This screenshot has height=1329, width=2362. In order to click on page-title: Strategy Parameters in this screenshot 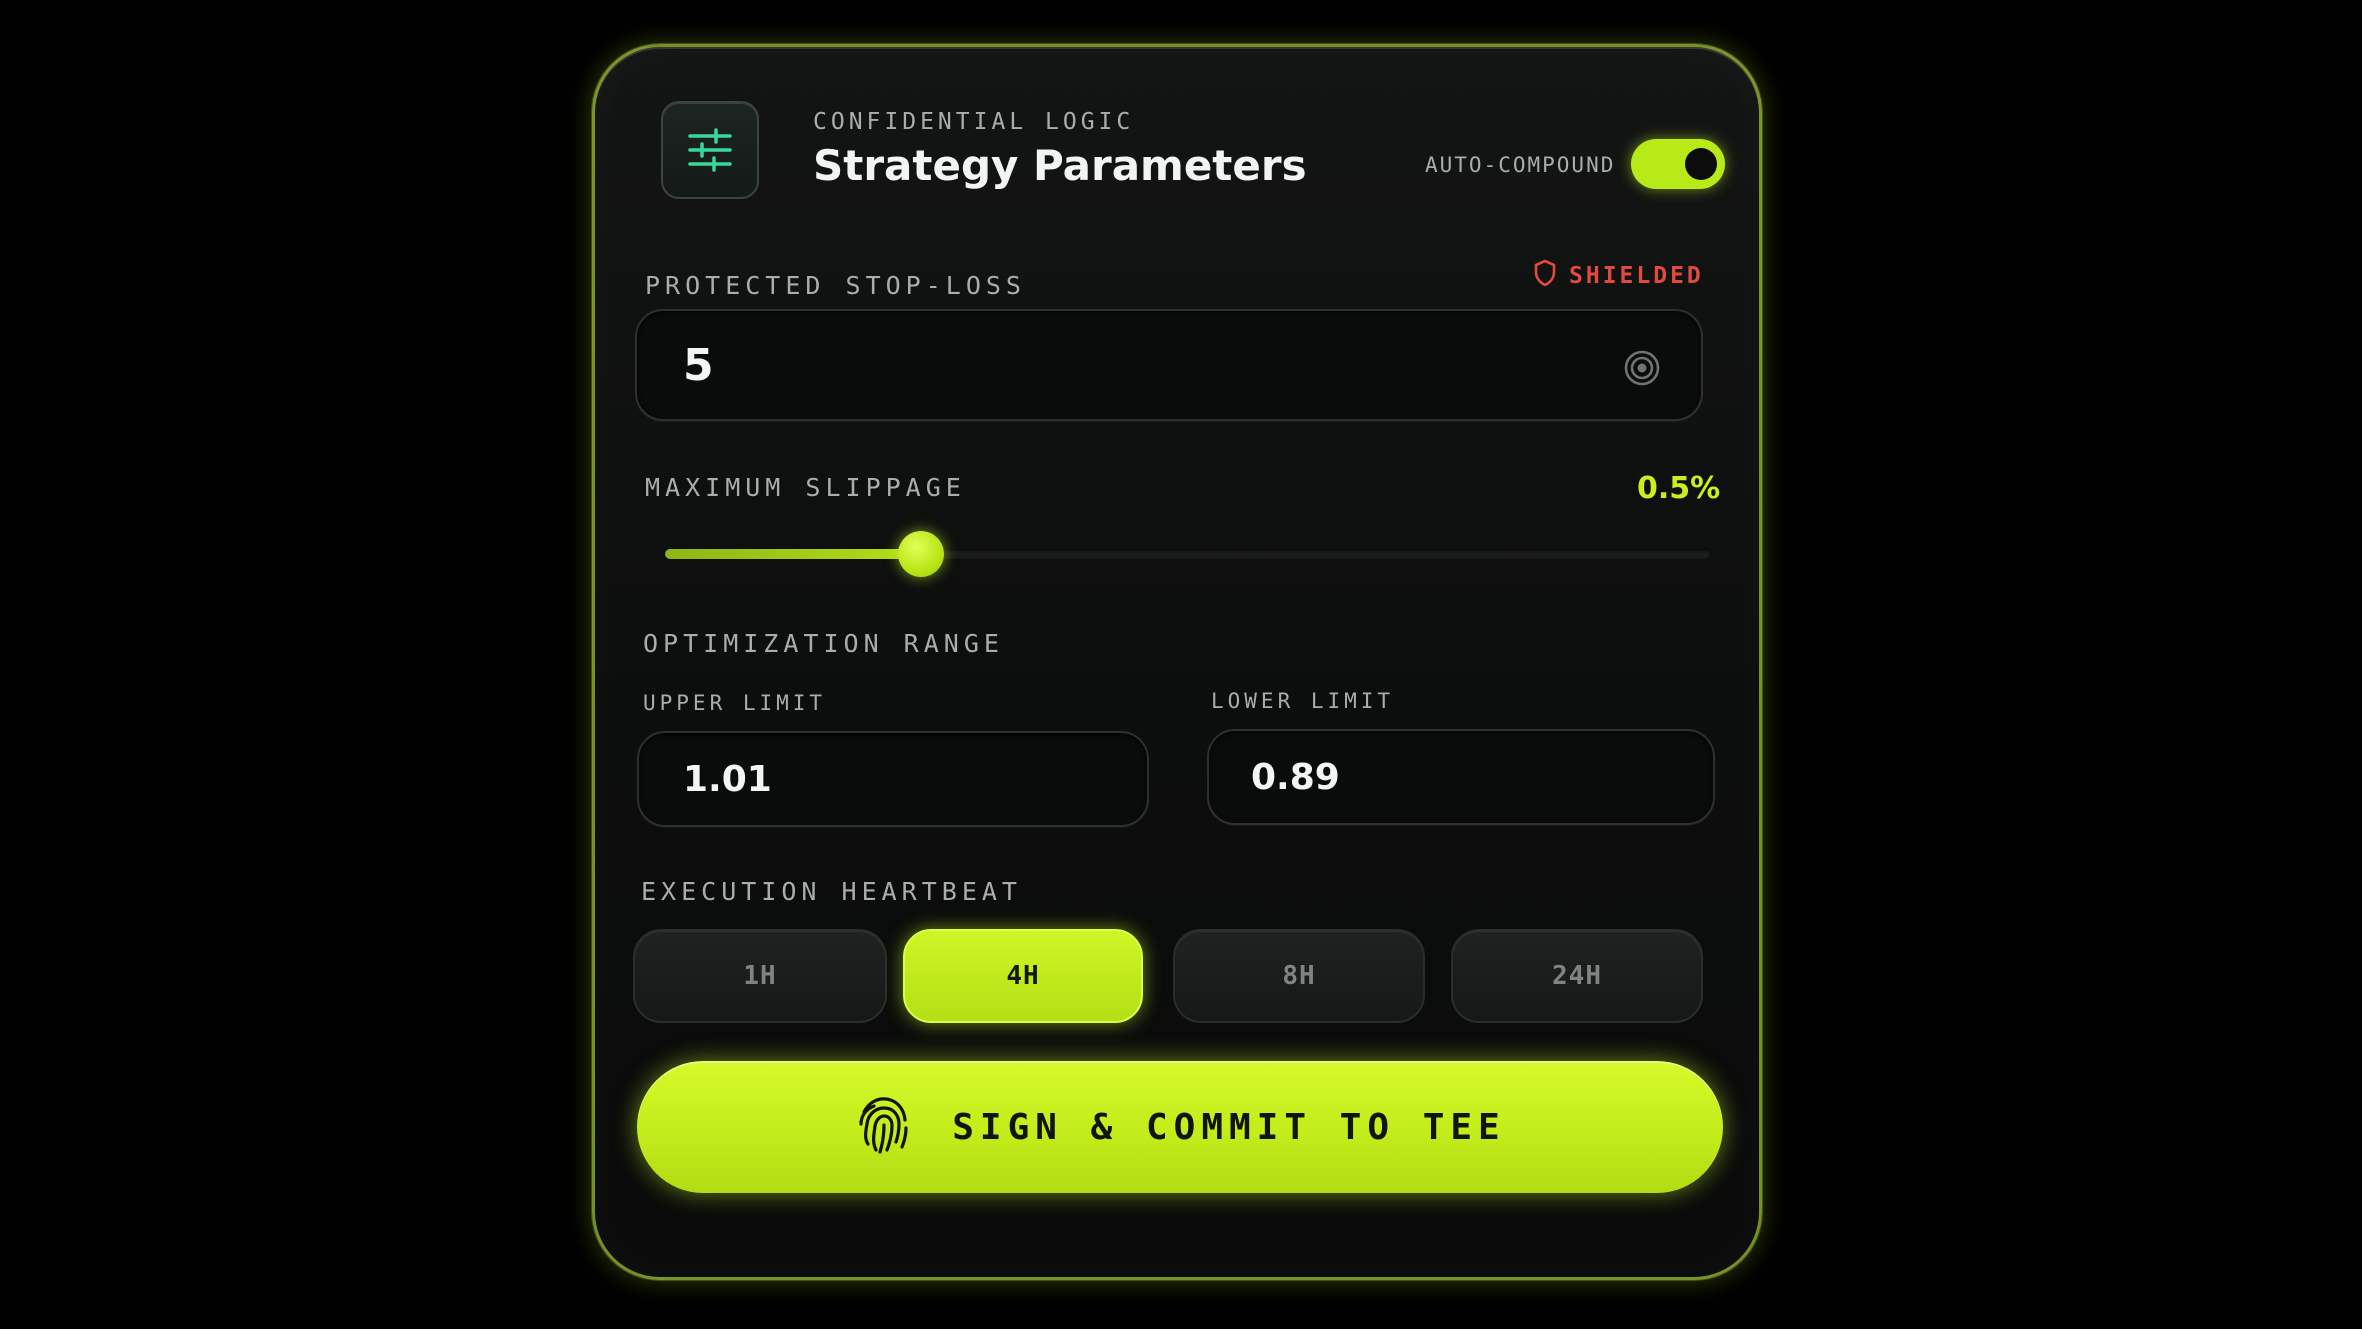, I will do `click(1060, 165)`.